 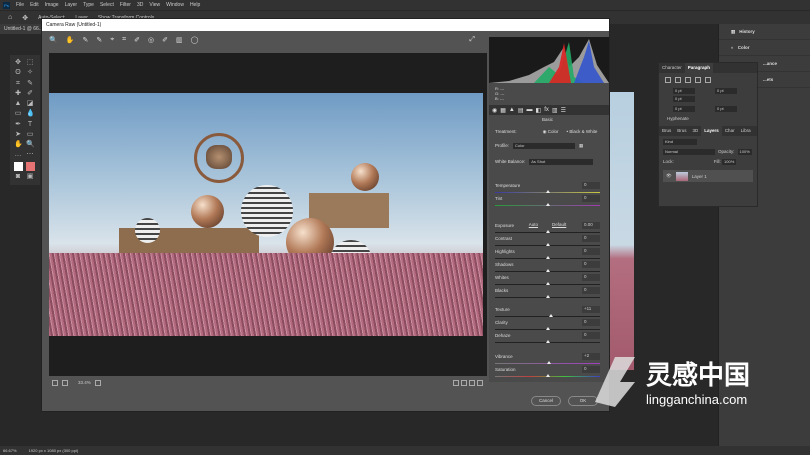 I want to click on magic-wand-icon: ✧, so click(x=30, y=73).